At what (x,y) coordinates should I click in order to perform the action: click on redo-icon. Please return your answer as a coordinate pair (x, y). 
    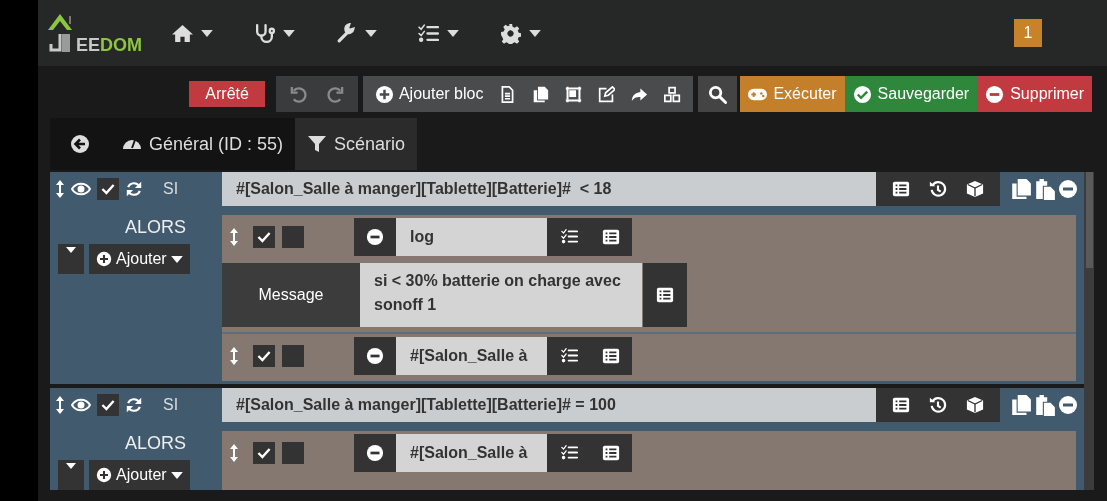
    Looking at the image, I should click on (335, 94).